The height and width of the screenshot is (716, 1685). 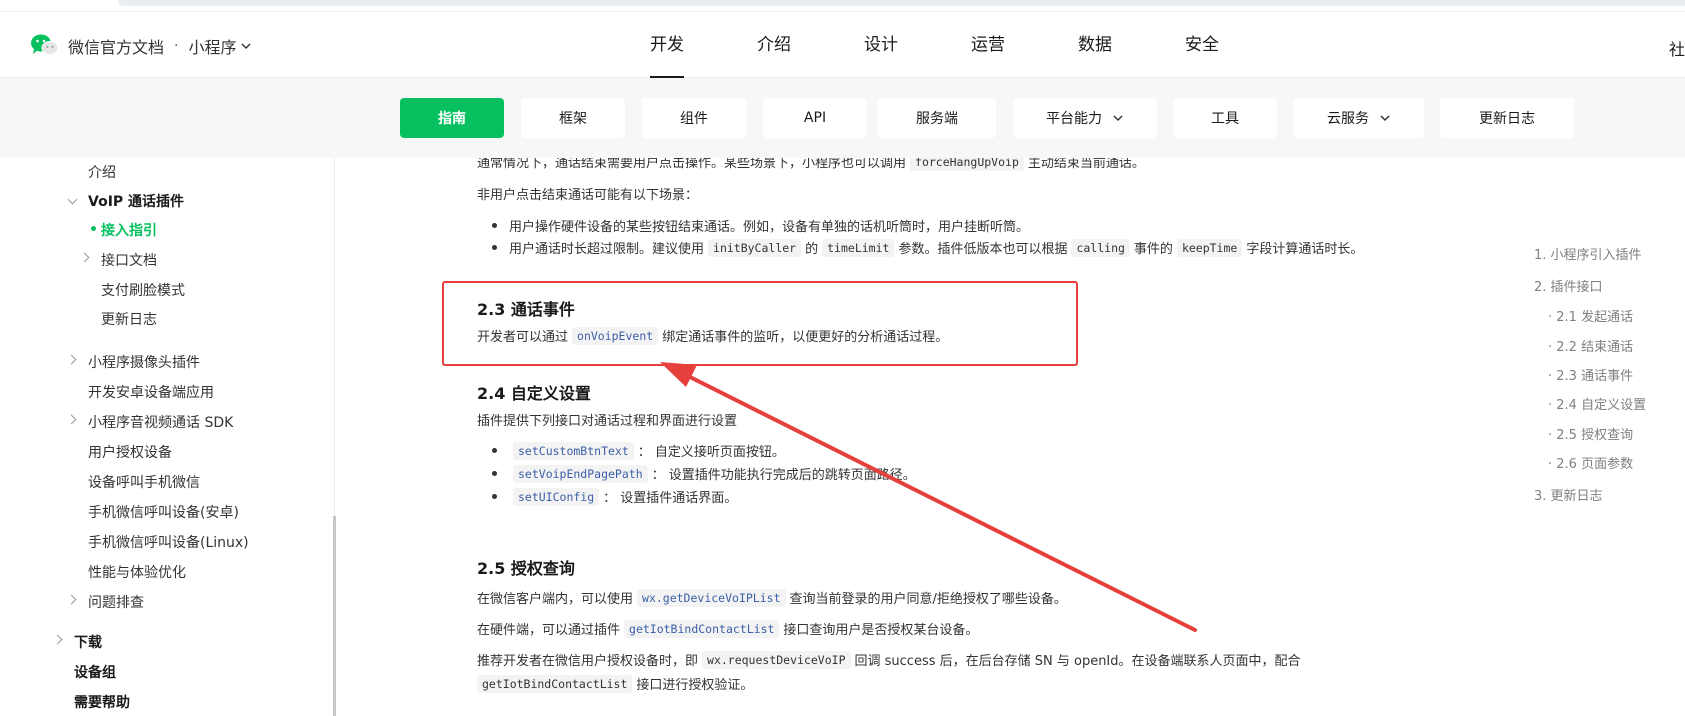 What do you see at coordinates (812, 249) in the screenshot?
I see `text: 的` at bounding box center [812, 249].